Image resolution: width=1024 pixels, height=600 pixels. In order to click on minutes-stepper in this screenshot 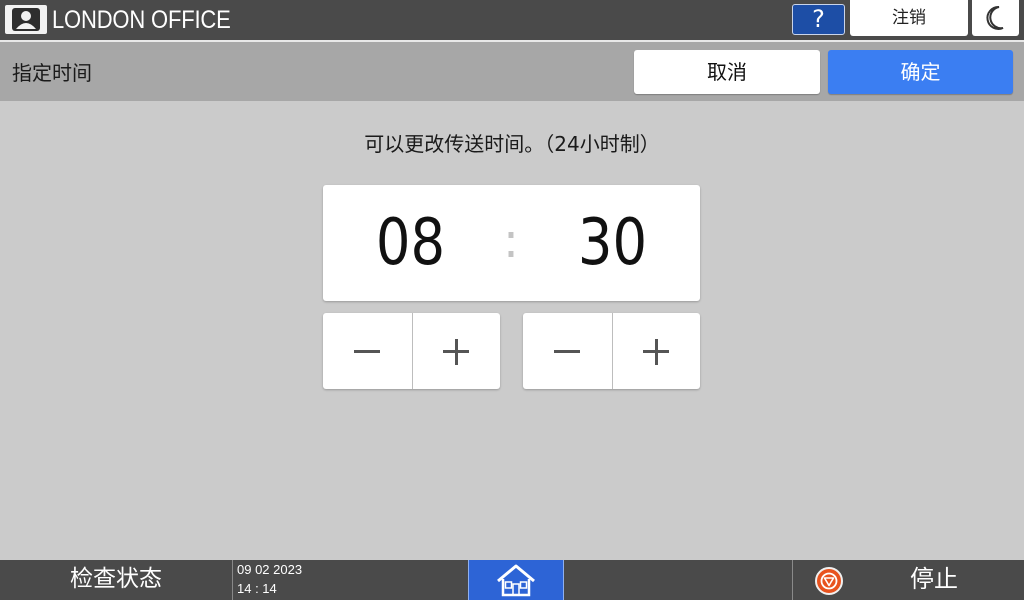, I will do `click(611, 351)`.